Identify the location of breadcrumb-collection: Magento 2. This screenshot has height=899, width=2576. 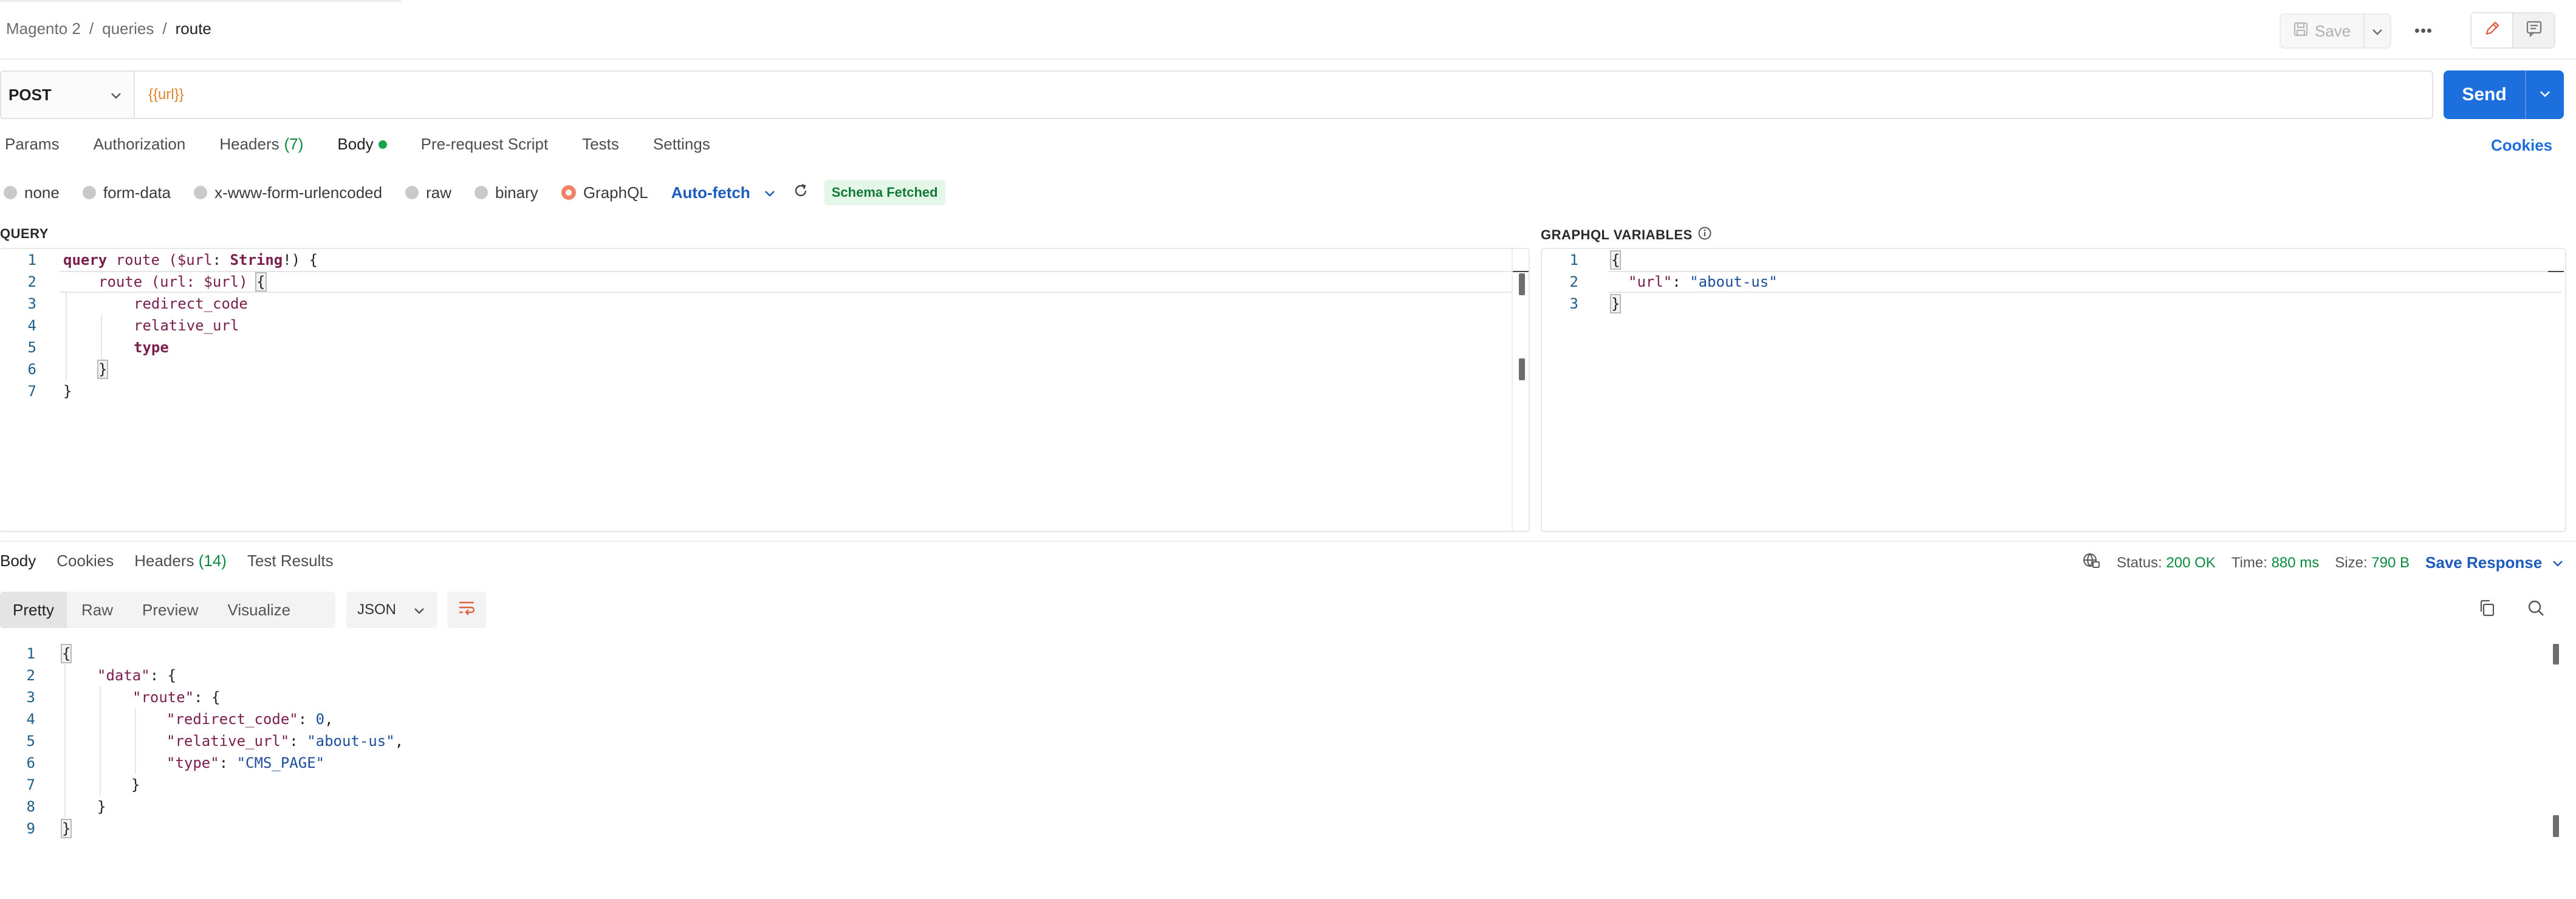
(43, 28).